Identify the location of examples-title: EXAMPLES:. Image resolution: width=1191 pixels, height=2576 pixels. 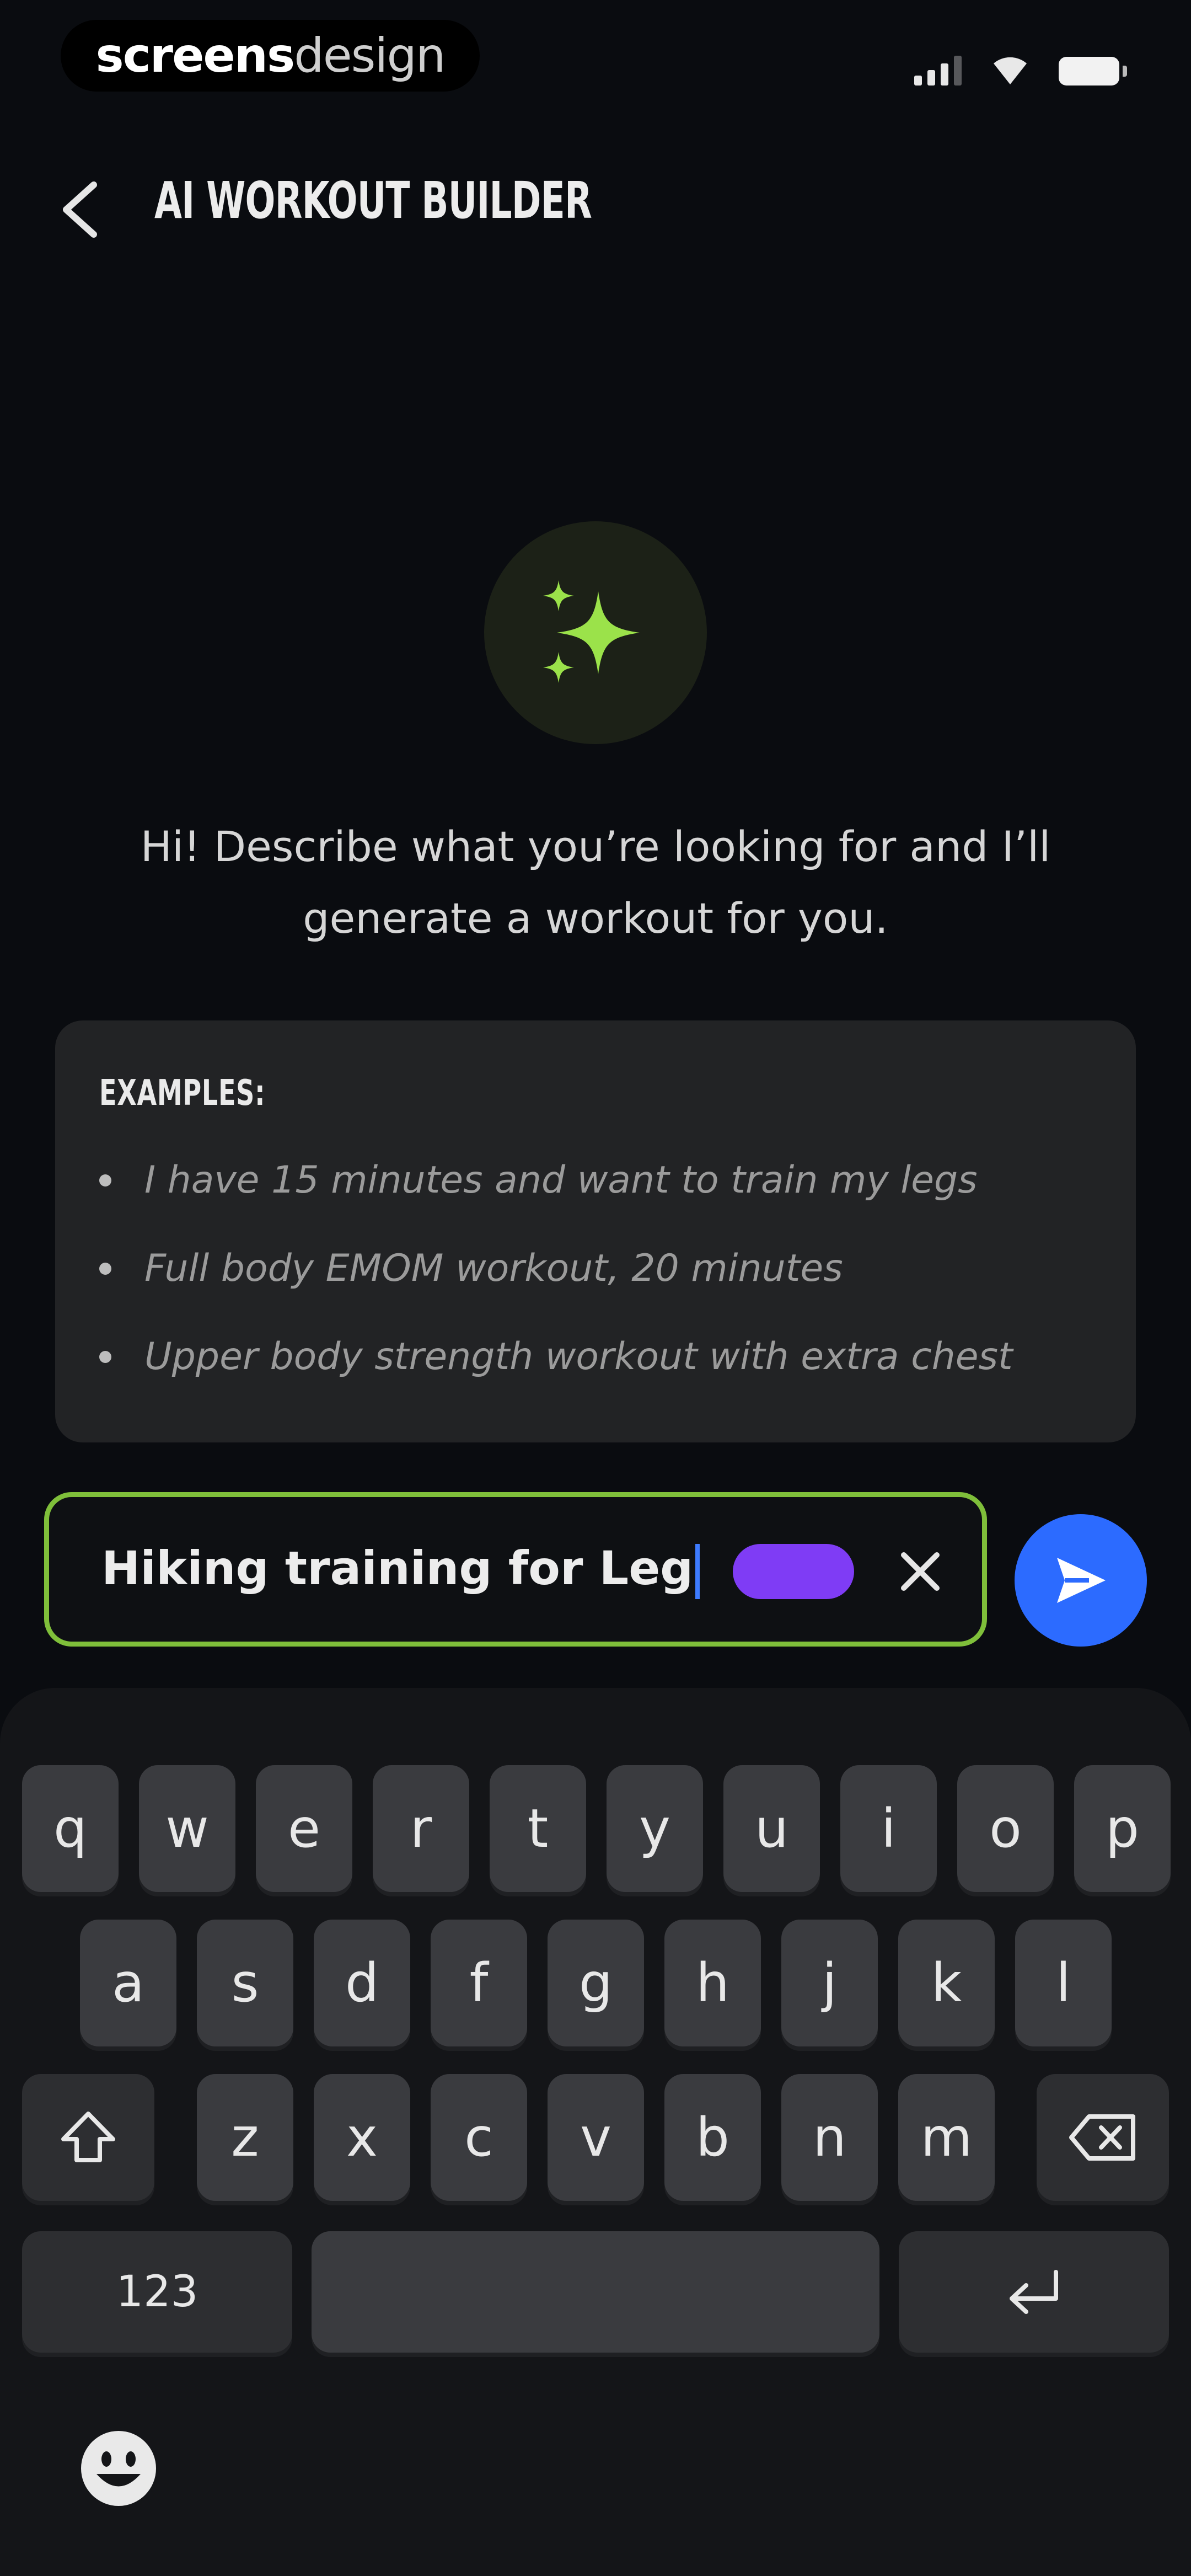
(182, 1093).